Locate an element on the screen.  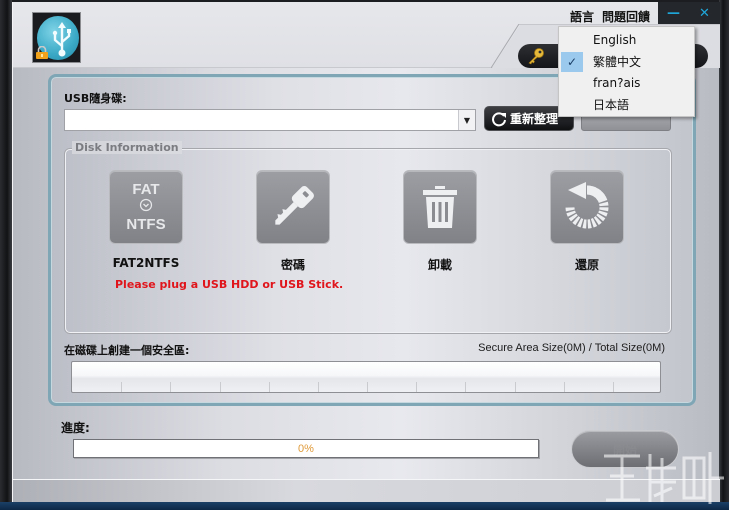
usb-symbol-icon is located at coordinates (61, 39).